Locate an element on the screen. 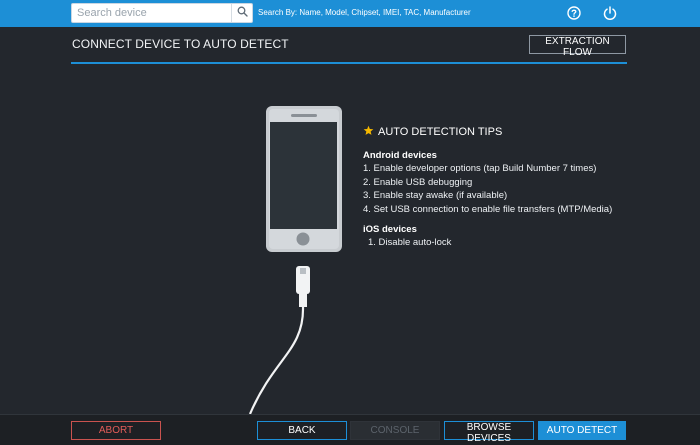 This screenshot has width=700, height=445. tips-heading: AUTO DETECTION TIPS is located at coordinates (513, 132).